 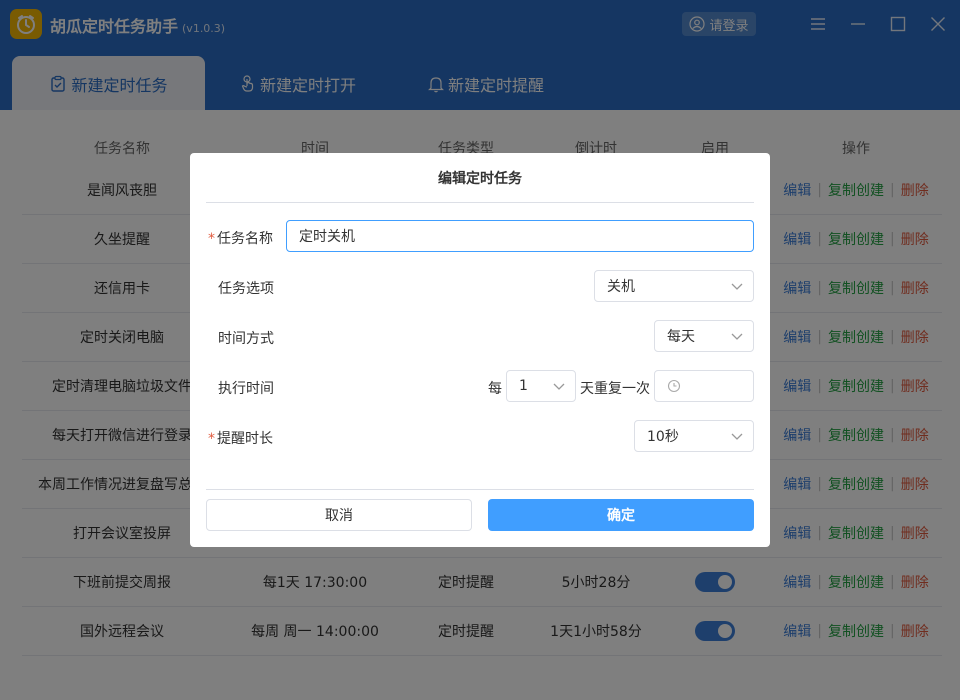 What do you see at coordinates (694, 436) in the screenshot?
I see `remind-duration-select: 10秒` at bounding box center [694, 436].